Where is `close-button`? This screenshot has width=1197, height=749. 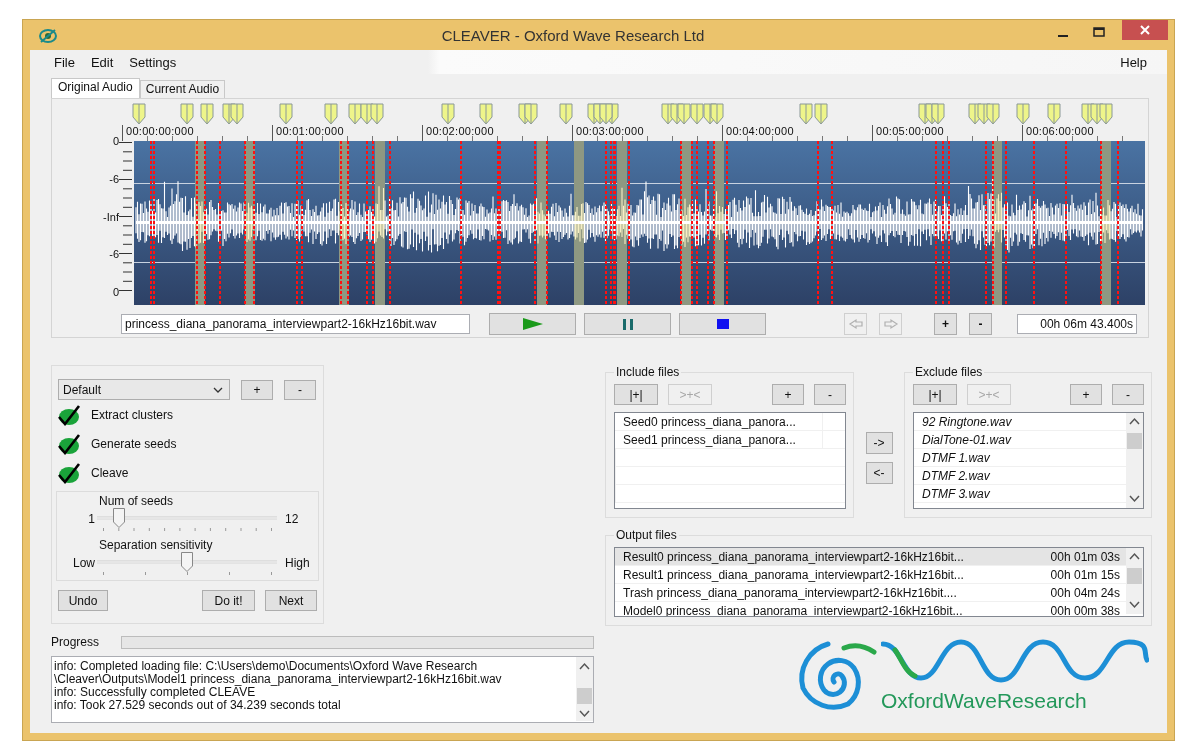
close-button is located at coordinates (1145, 30).